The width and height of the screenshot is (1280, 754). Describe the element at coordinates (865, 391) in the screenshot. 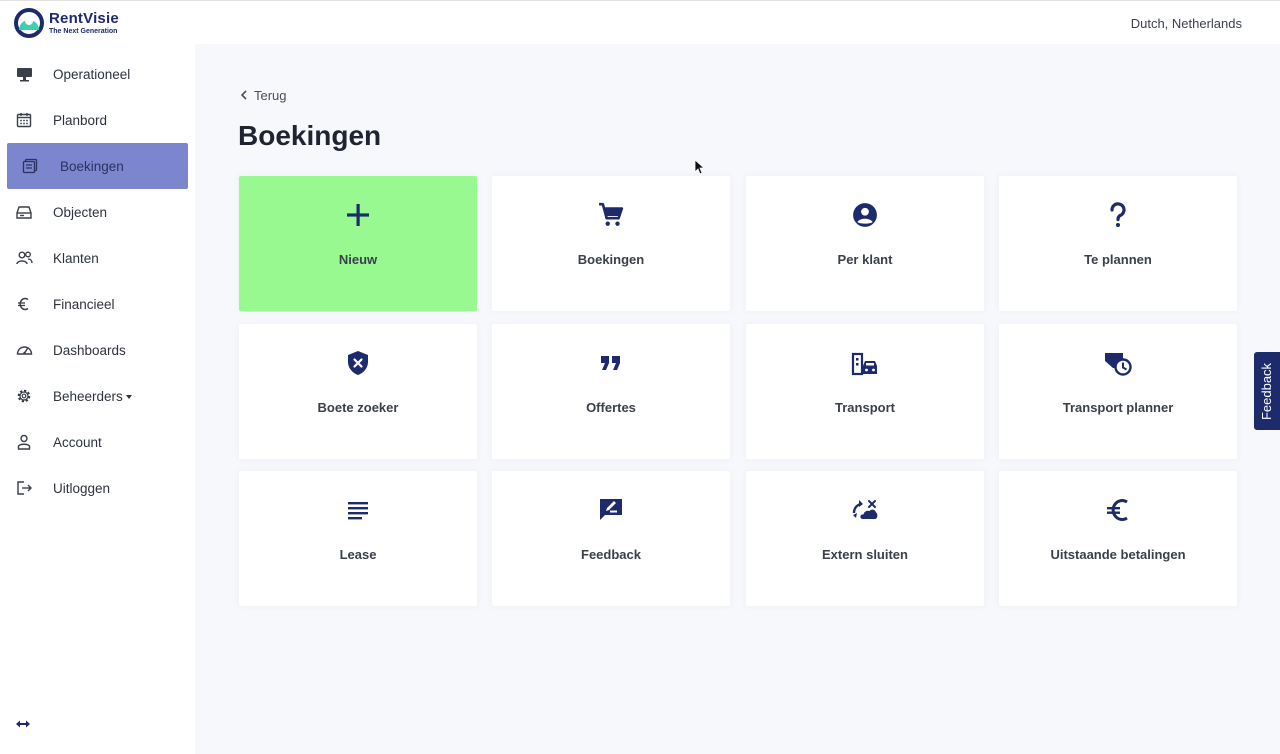

I see `tile-transport: Transport` at that location.